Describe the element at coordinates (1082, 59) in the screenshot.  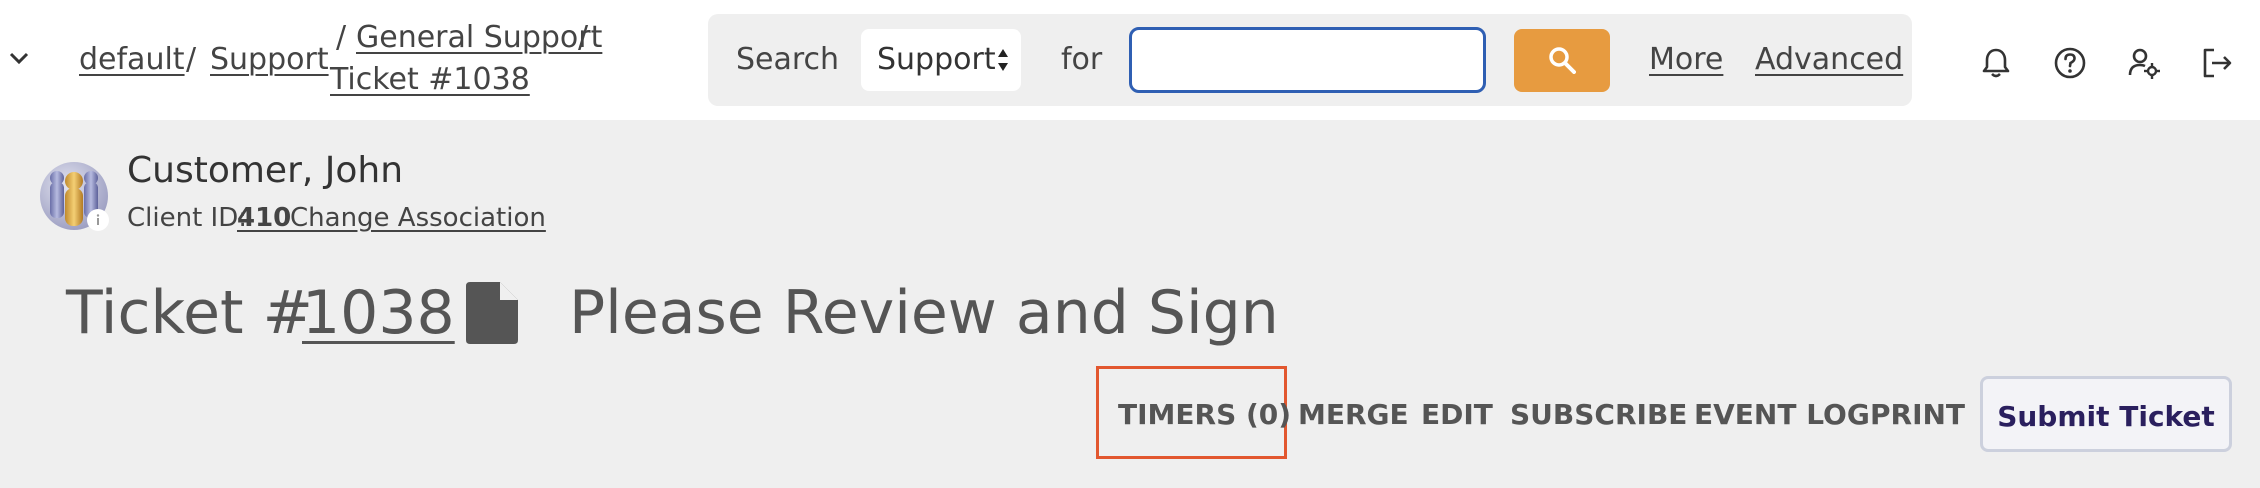
I see `for-label: for` at that location.